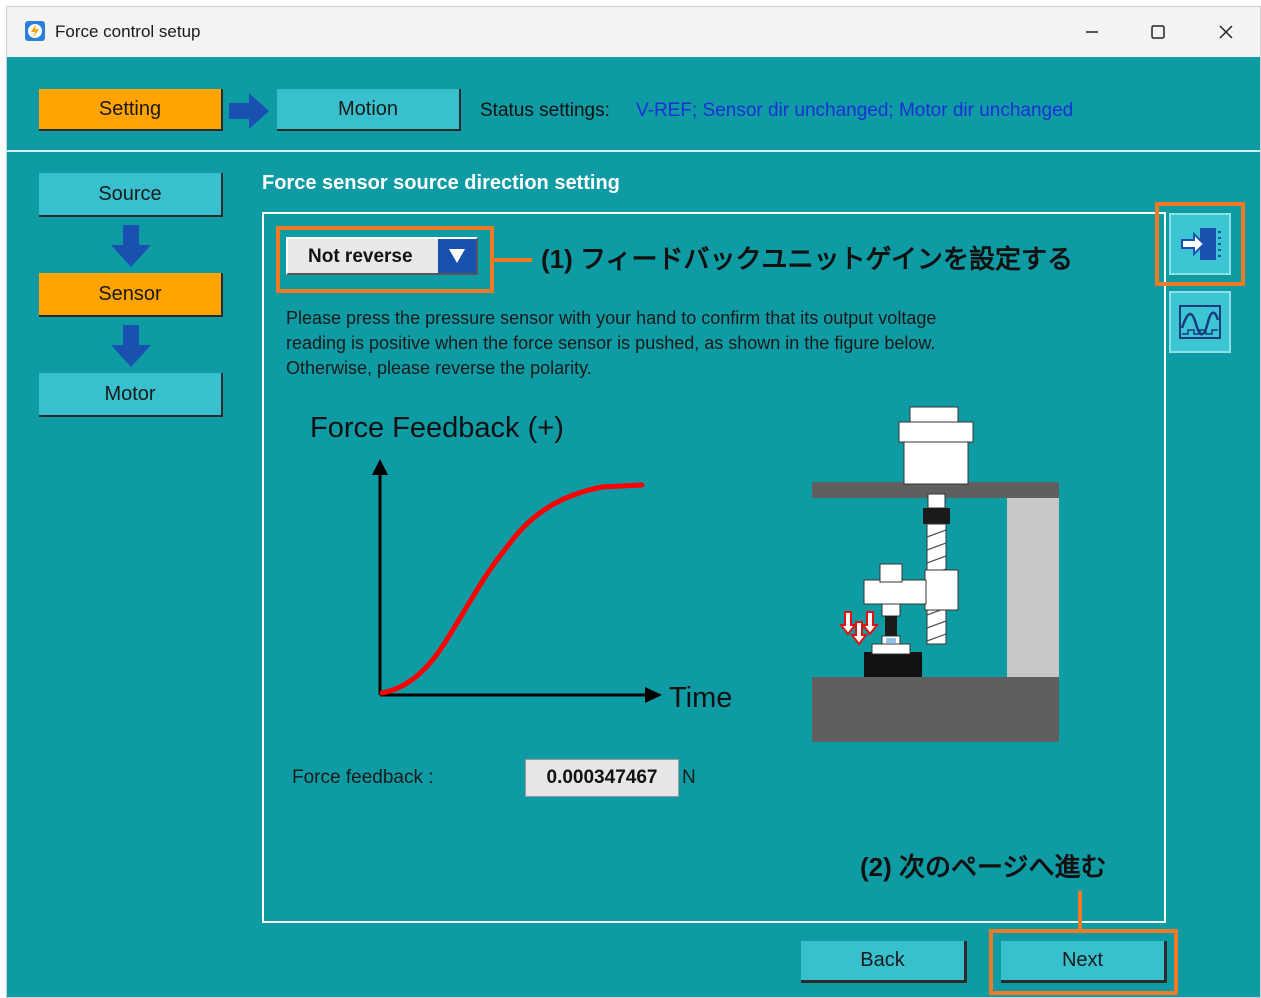 The height and width of the screenshot is (998, 1261). Describe the element at coordinates (884, 962) in the screenshot. I see `back-button: Back` at that location.